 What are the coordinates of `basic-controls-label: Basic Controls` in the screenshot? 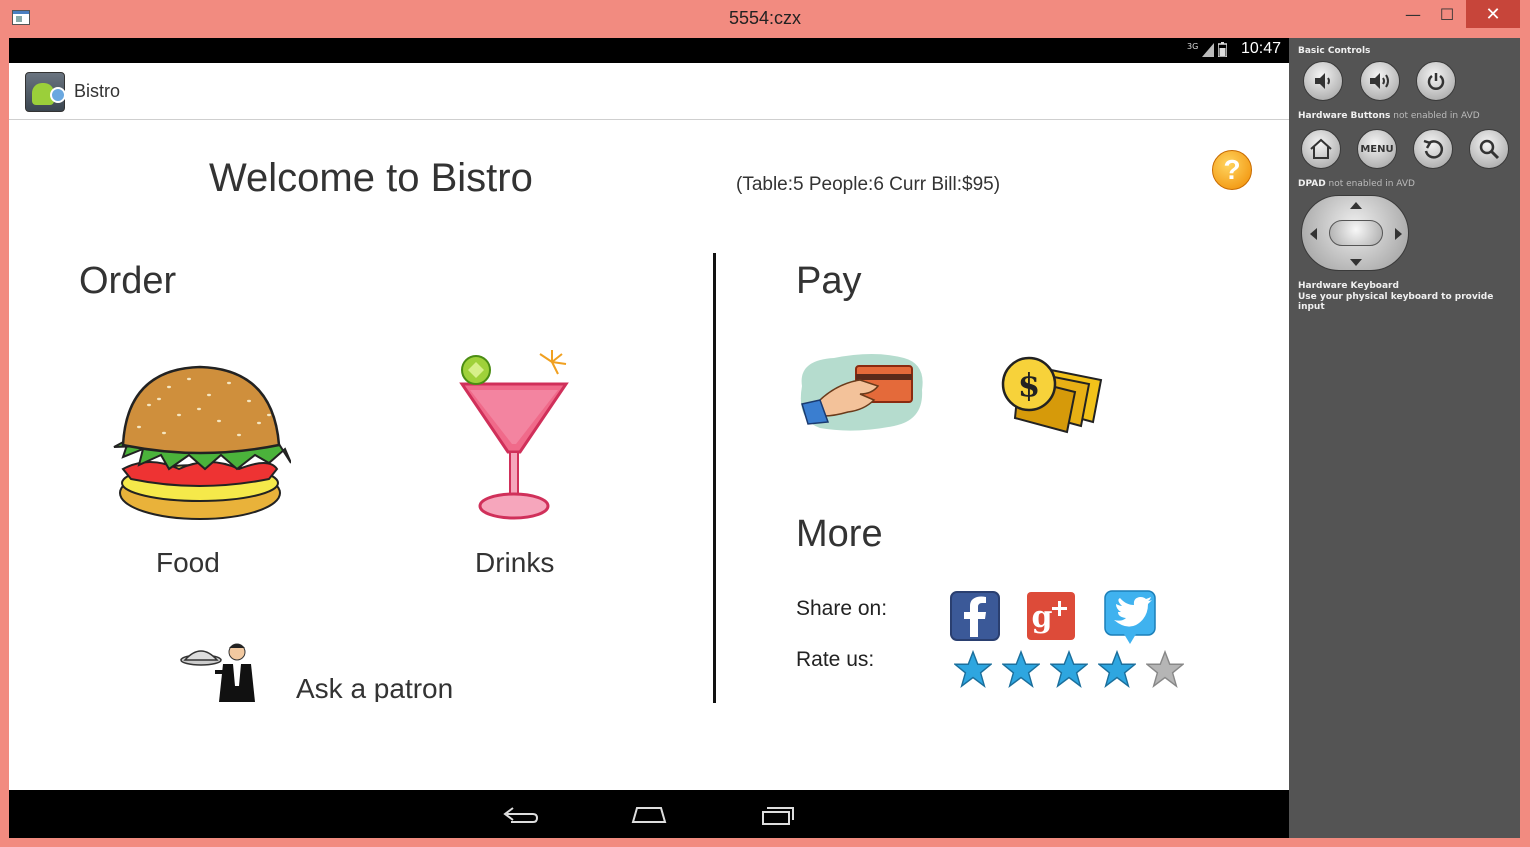 It's located at (1334, 51).